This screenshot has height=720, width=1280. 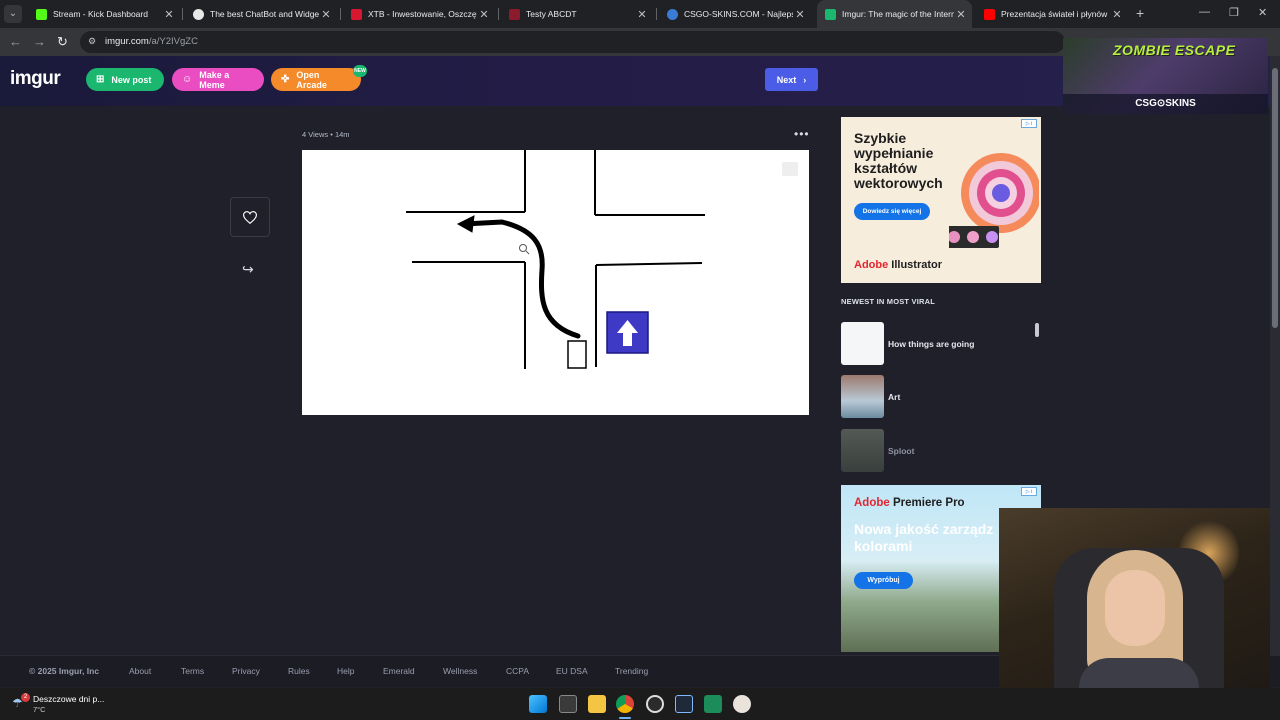 I want to click on file-explorer-icon, so click(x=597, y=704).